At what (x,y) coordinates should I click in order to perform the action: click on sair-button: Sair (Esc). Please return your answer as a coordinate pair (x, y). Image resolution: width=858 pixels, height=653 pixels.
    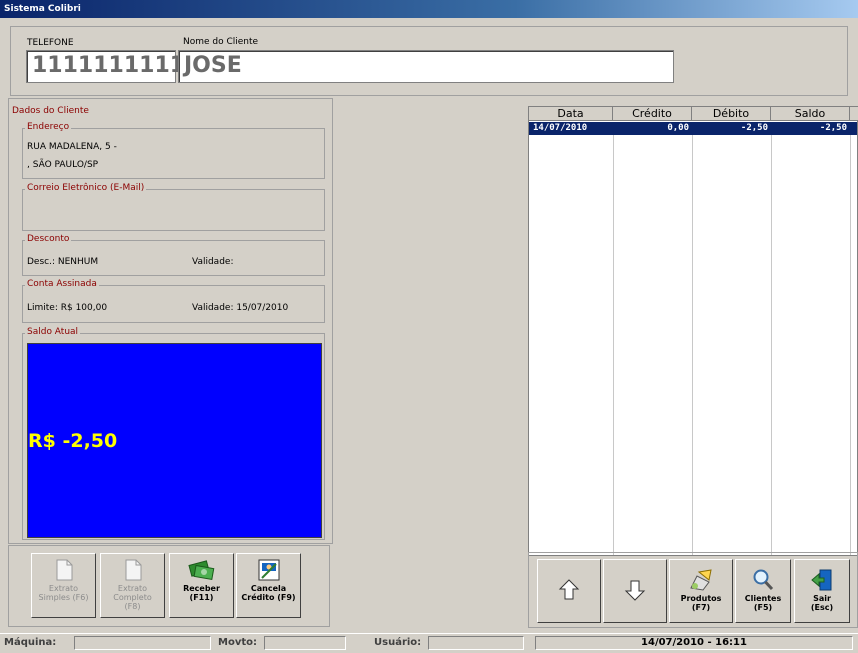
    Looking at the image, I should click on (822, 591).